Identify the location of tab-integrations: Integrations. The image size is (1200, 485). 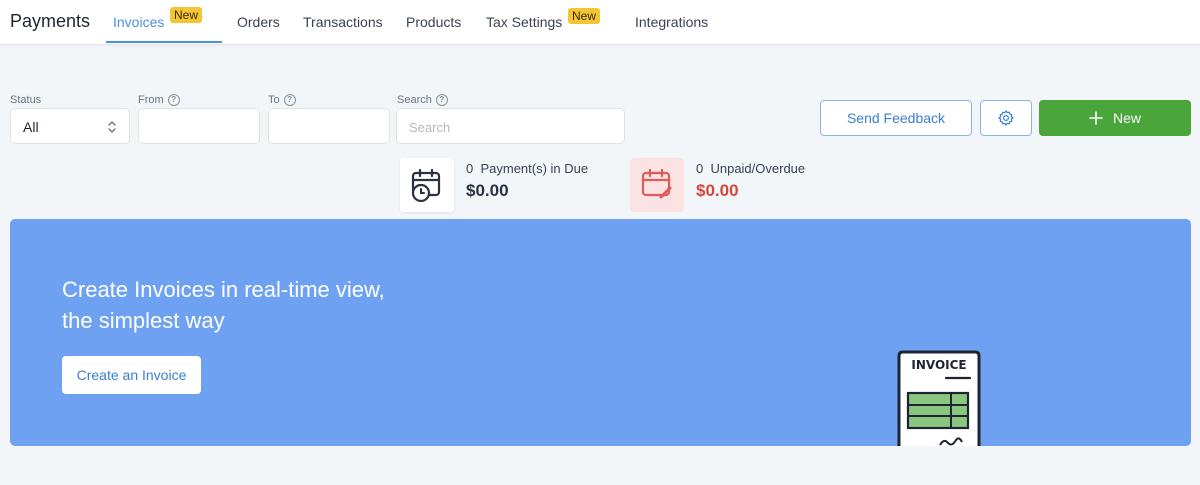
(671, 22).